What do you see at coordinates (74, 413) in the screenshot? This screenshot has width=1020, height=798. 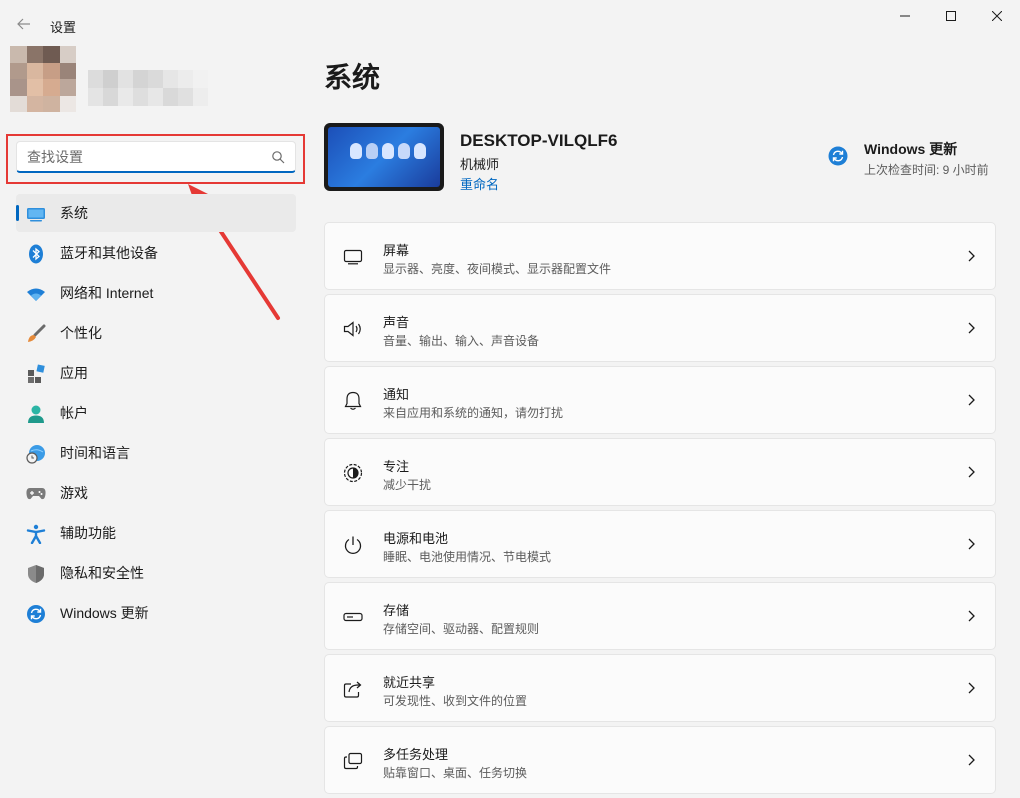 I see `sidebar-item-label: 帐户` at bounding box center [74, 413].